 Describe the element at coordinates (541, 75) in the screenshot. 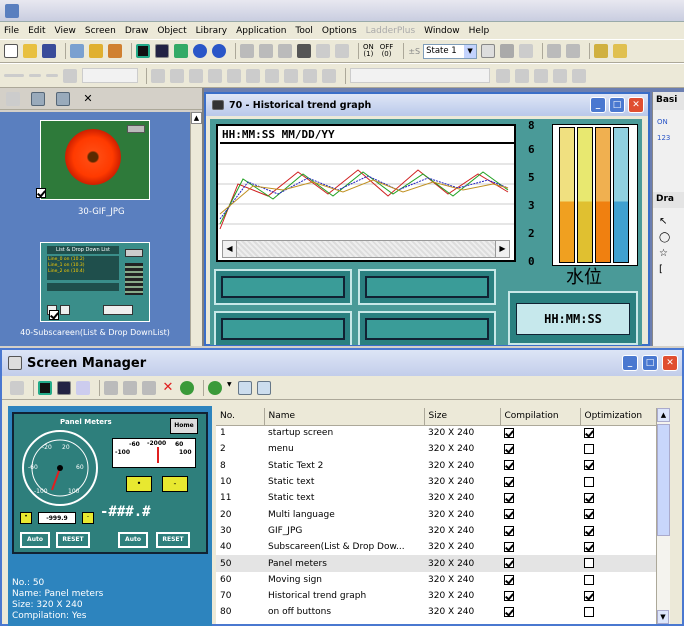

I see `tool-c-icon` at that location.